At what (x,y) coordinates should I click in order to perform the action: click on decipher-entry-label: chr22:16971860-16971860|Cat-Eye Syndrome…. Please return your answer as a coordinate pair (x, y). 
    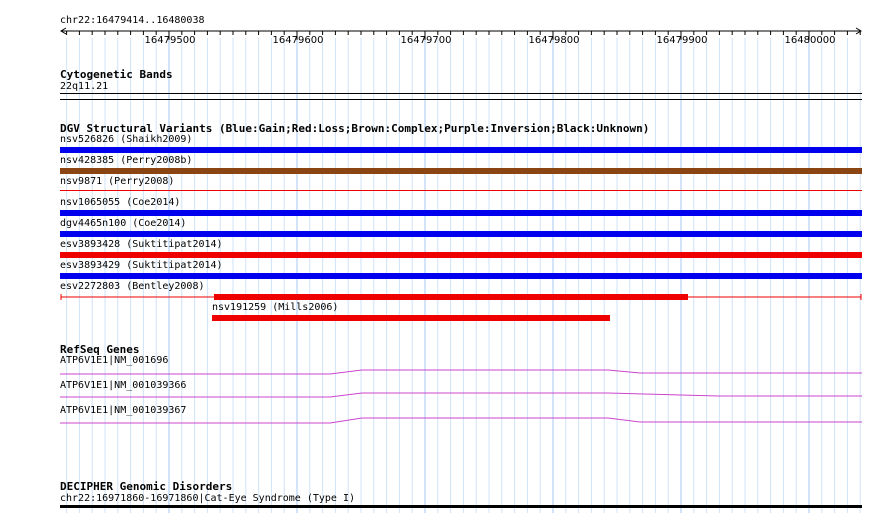
    Looking at the image, I should click on (207, 499).